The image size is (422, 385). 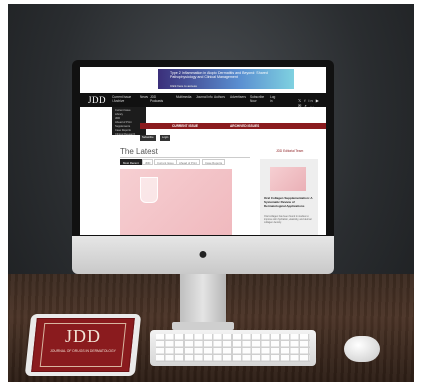 What do you see at coordinates (122, 99) in the screenshot?
I see `nav-current-issue: Current Issue / Archive` at bounding box center [122, 99].